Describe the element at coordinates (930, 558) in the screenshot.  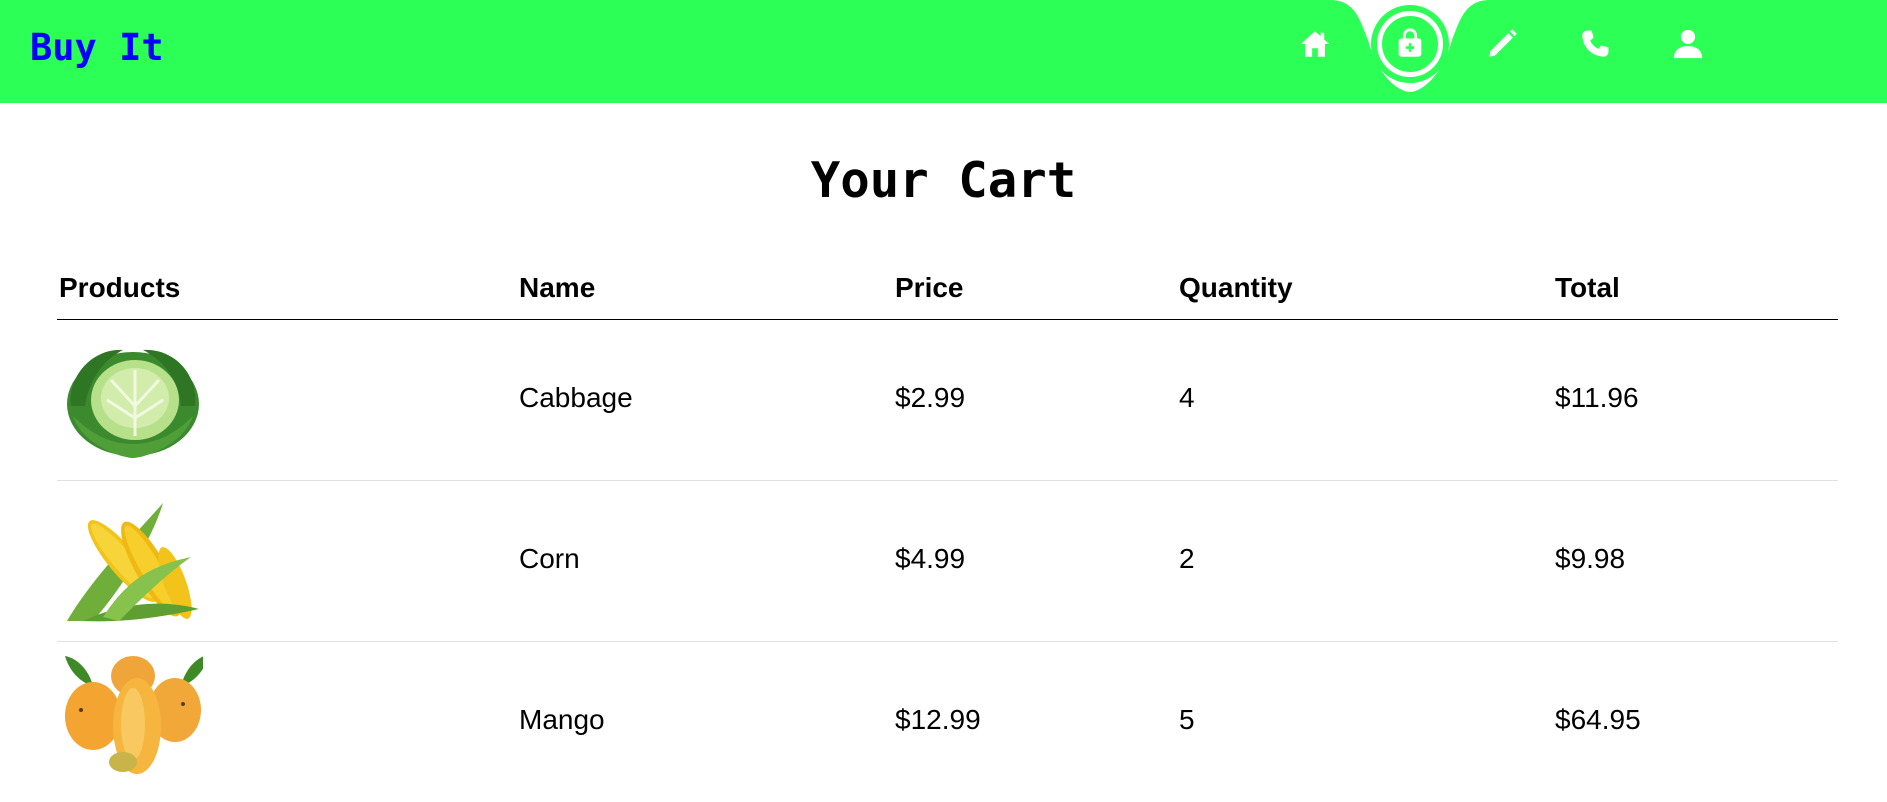
I see `product-price: $4.99` at that location.